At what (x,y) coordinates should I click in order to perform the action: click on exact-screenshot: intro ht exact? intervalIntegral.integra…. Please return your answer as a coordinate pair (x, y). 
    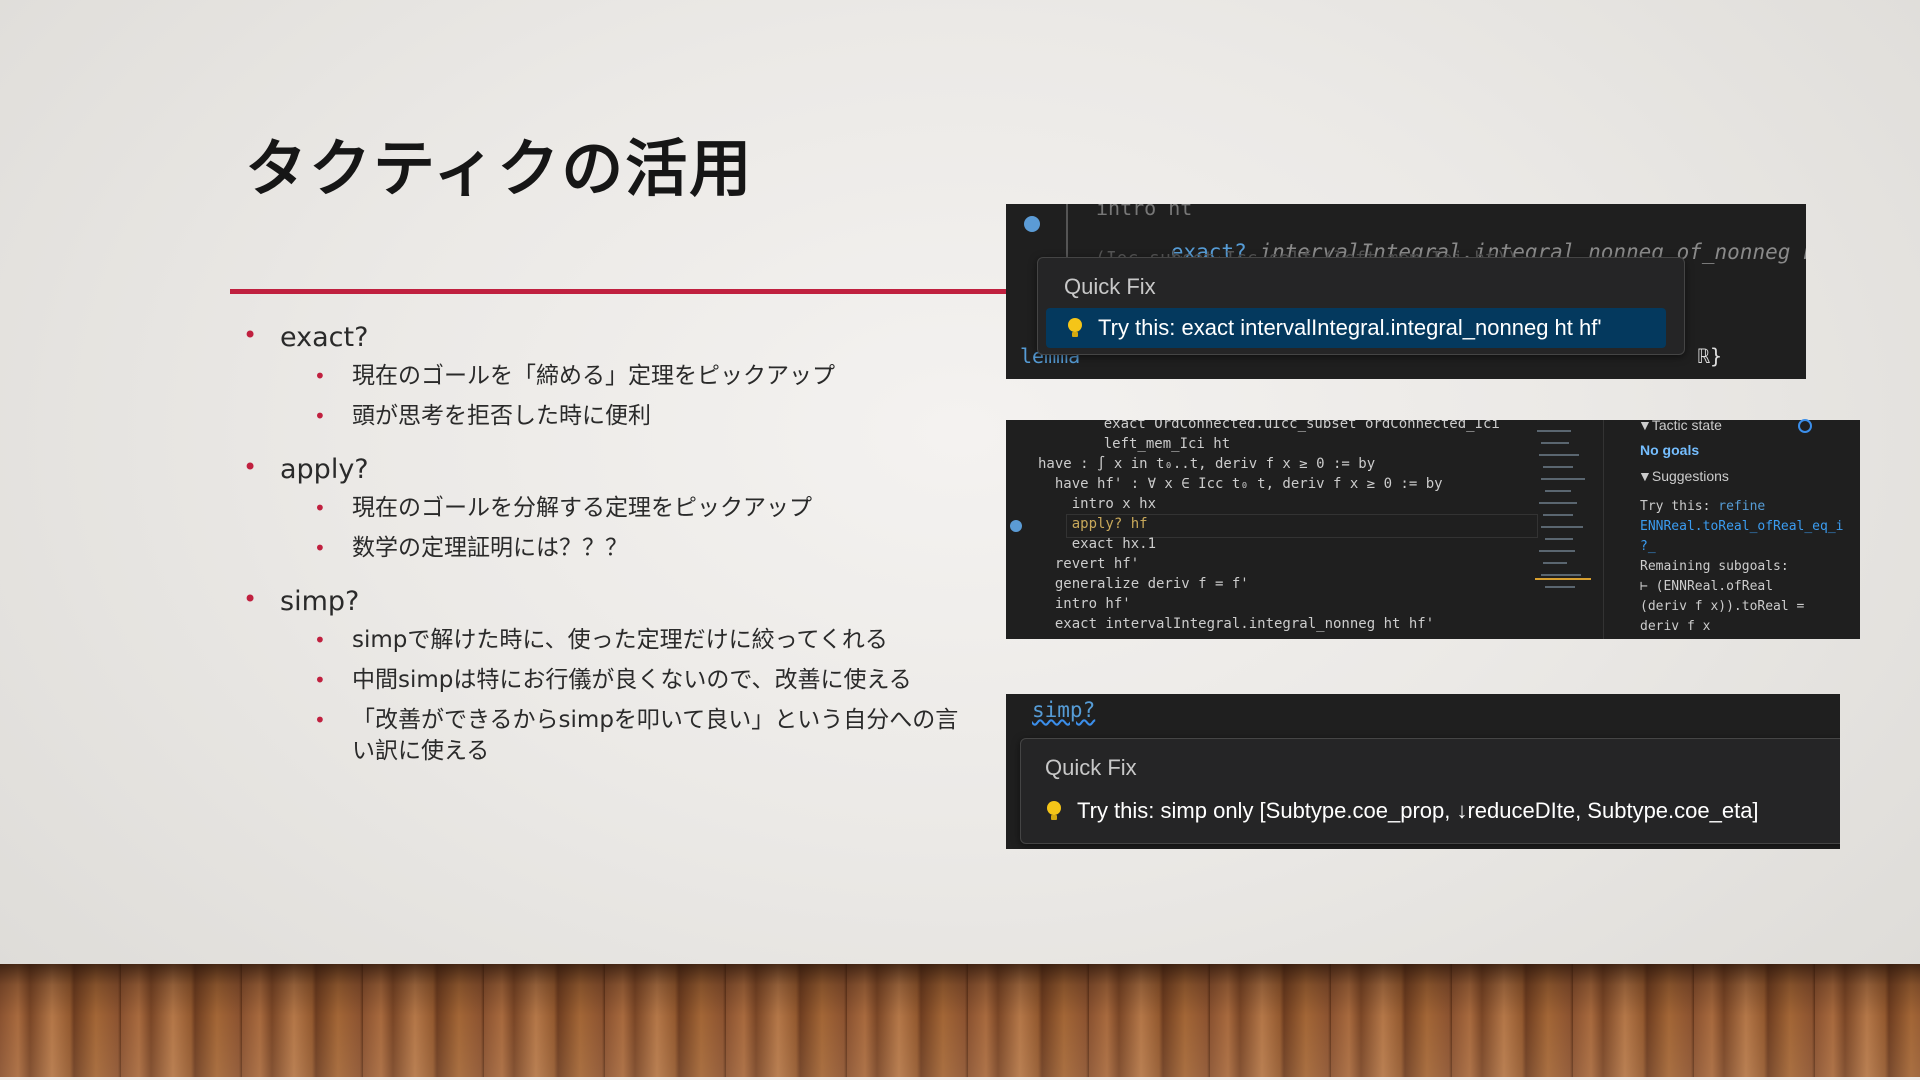
    Looking at the image, I should click on (1406, 291).